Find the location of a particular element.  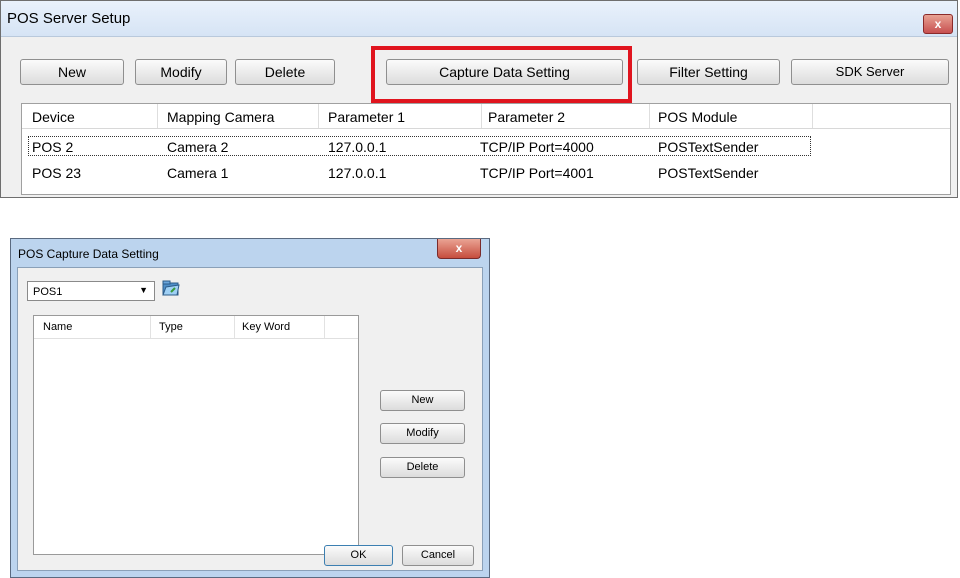

window-title: POS Server Setup is located at coordinates (69, 18).